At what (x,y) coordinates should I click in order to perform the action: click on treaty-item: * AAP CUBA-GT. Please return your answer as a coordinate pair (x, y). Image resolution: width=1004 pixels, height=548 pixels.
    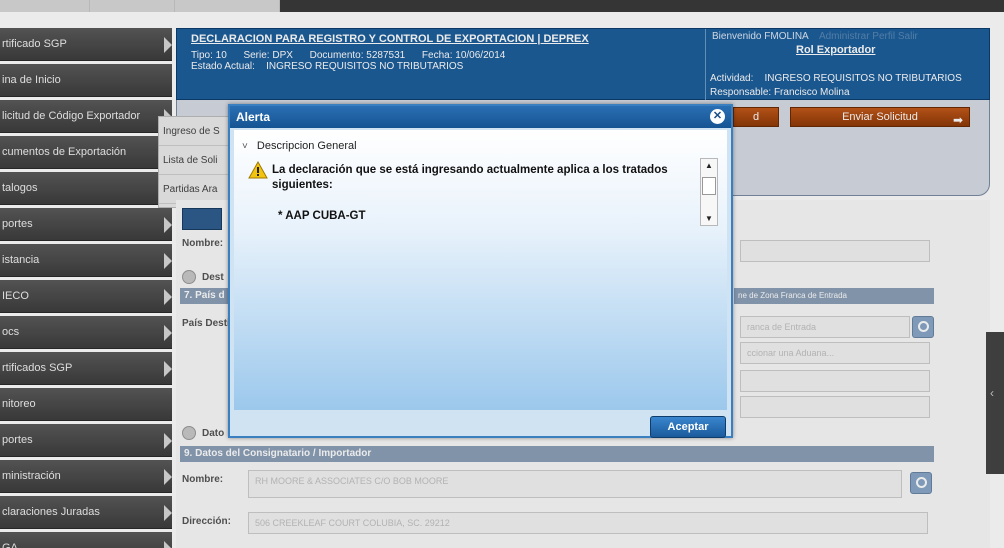
    Looking at the image, I should click on (322, 216).